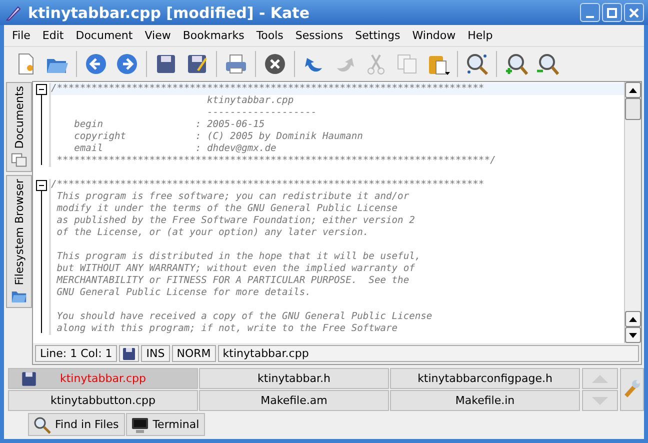  Describe the element at coordinates (218, 136) in the screenshot. I see `code-line: copyright : (C) 2005 by Dominik Haumann` at that location.